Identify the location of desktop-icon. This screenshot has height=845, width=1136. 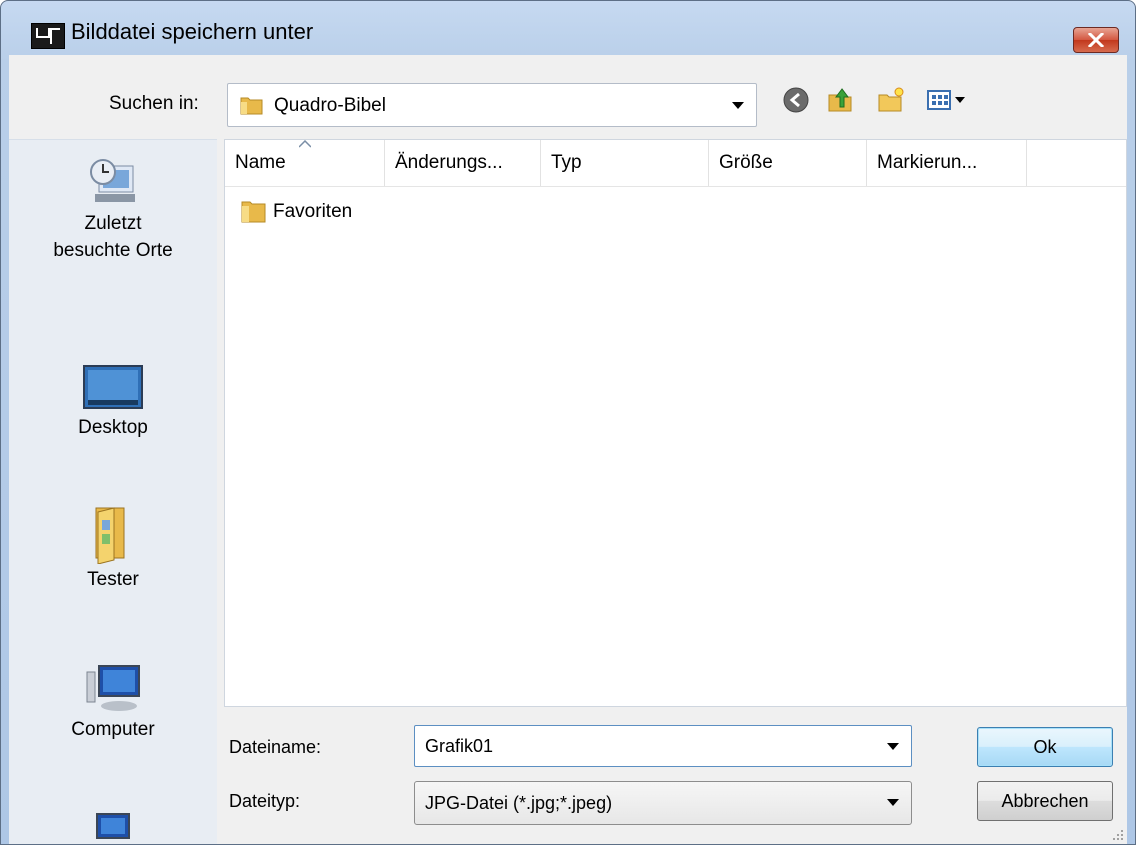
(113, 387).